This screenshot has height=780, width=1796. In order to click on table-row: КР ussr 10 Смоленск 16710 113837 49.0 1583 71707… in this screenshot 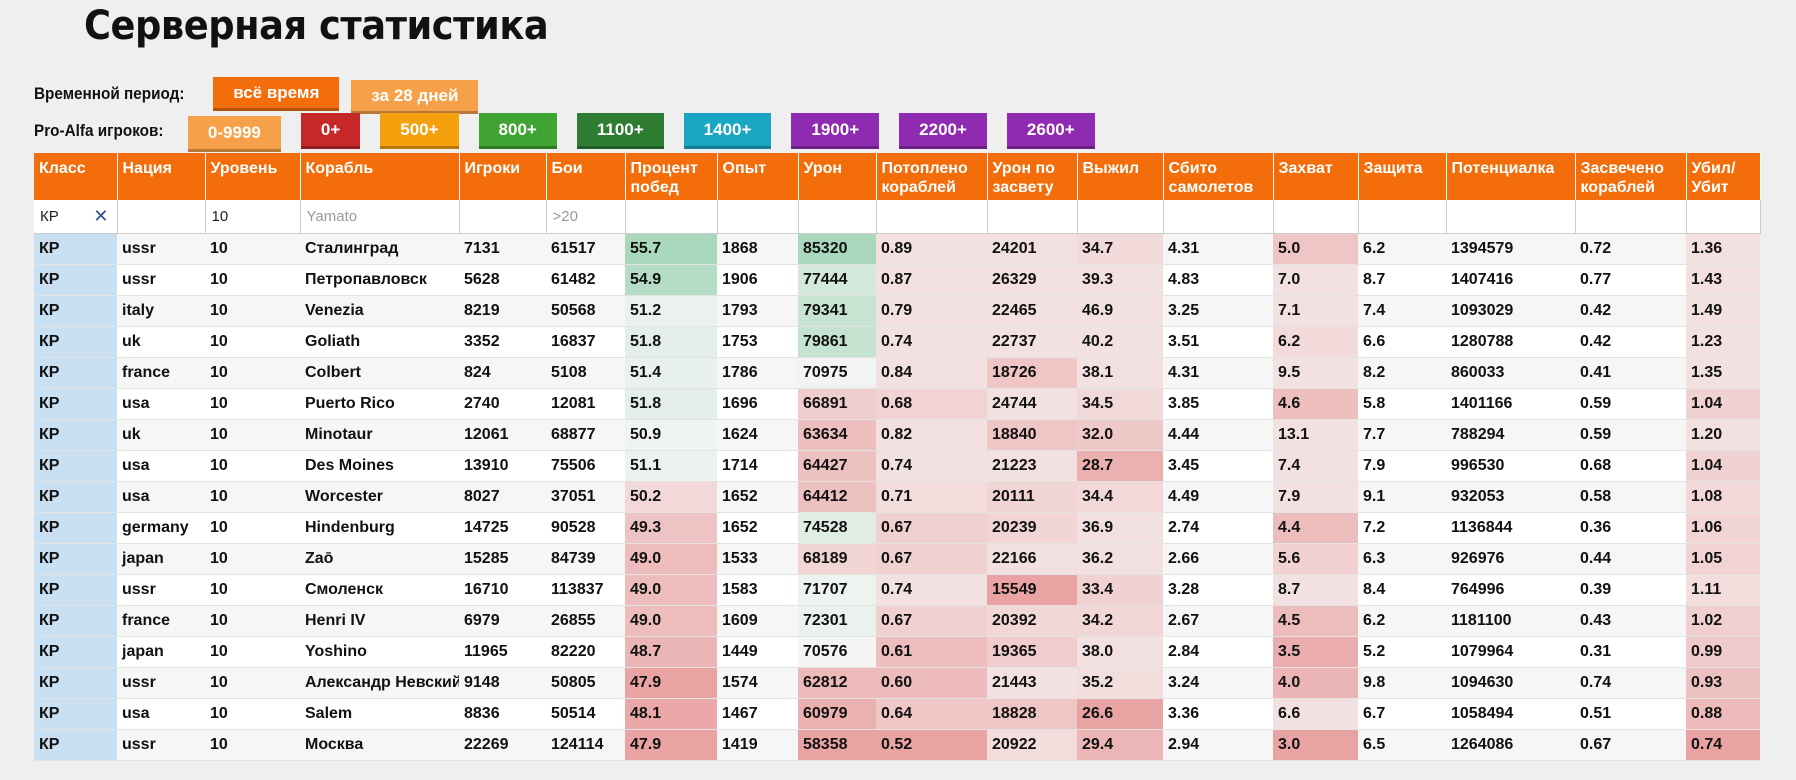, I will do `click(897, 590)`.